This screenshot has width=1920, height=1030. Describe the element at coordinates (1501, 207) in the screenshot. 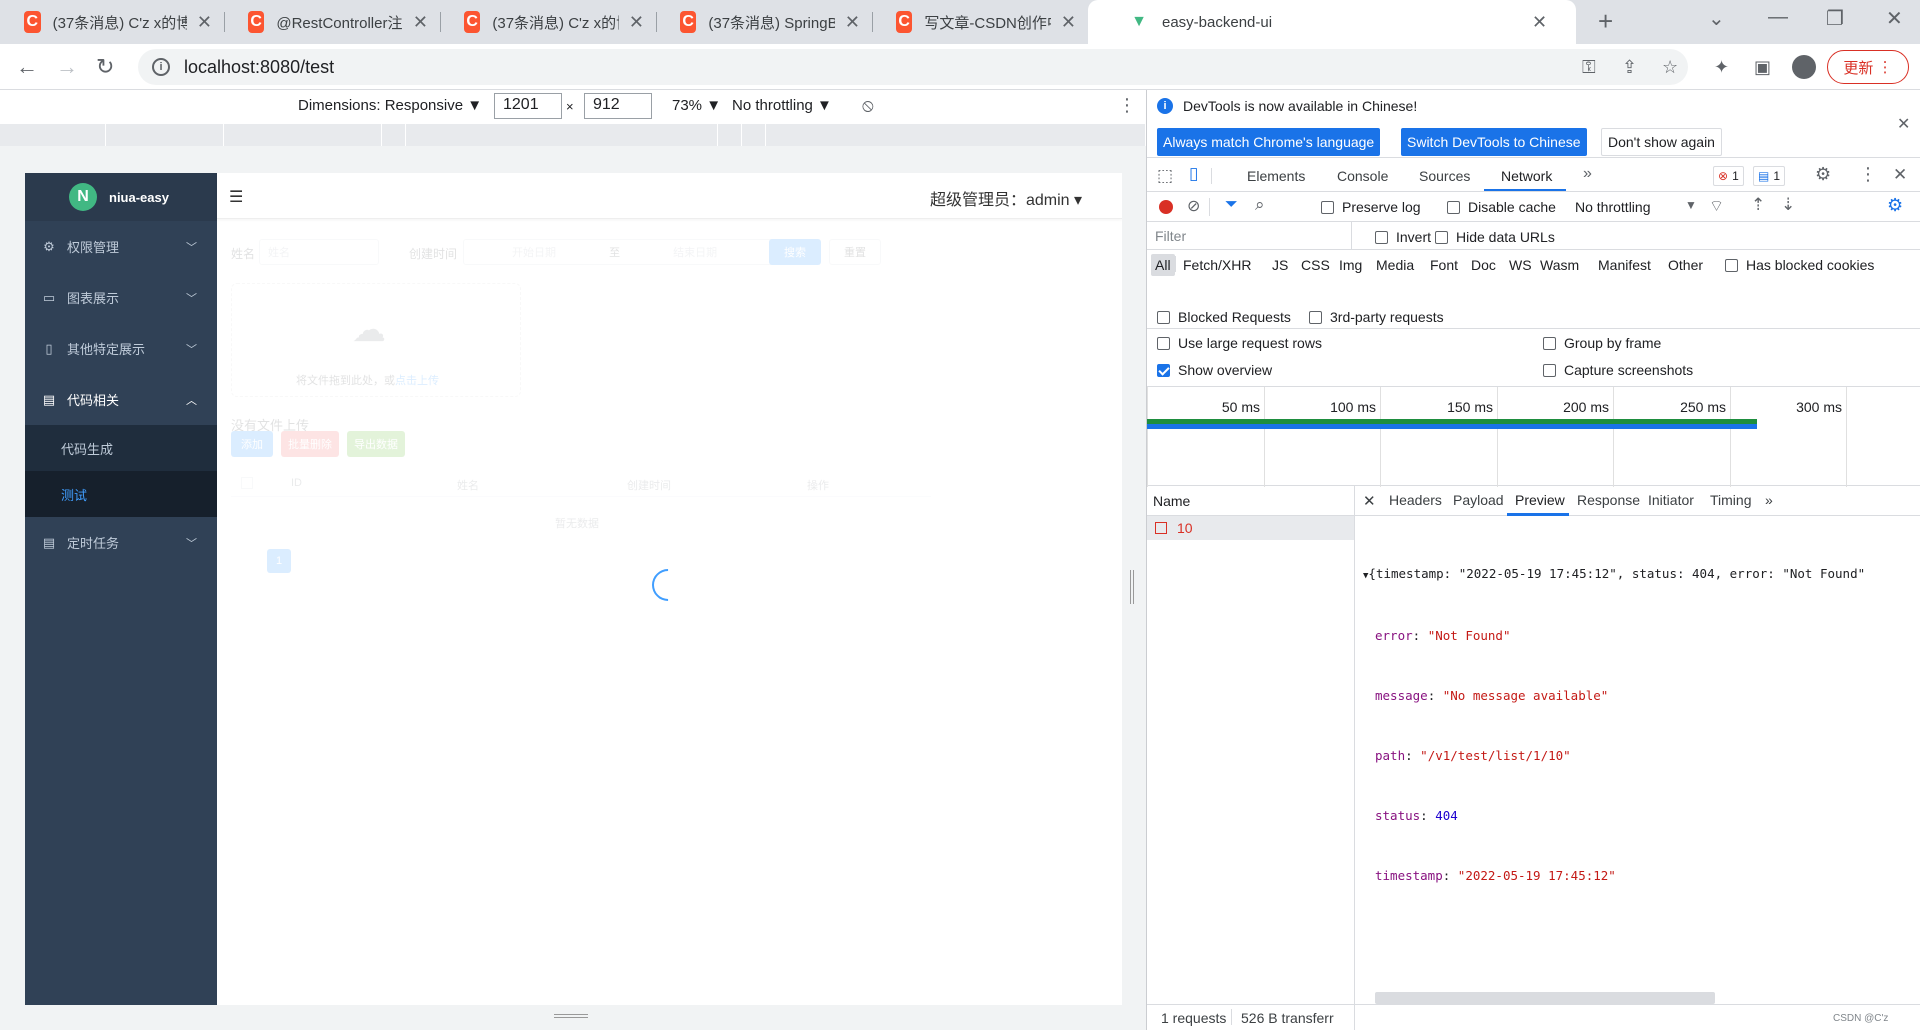

I see `disable-cache-checkbox: Disable cache` at that location.